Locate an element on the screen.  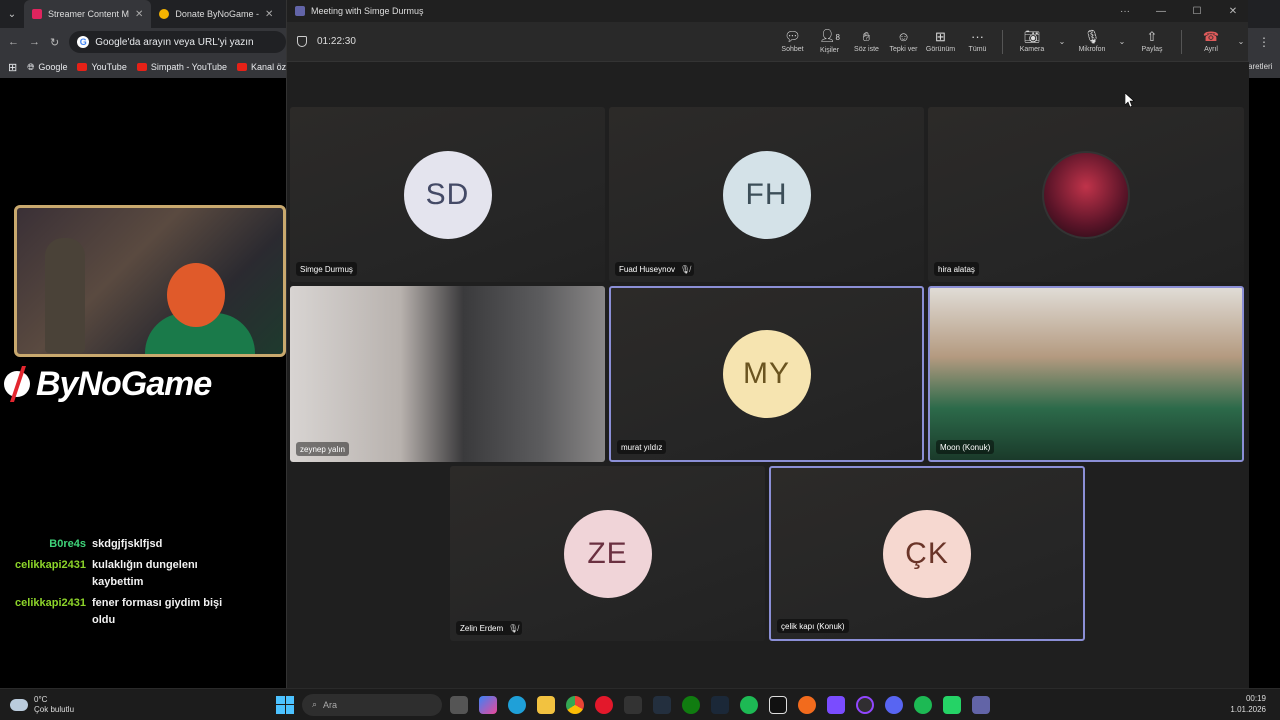
toolbar-divider is located at coordinates (1181, 41).